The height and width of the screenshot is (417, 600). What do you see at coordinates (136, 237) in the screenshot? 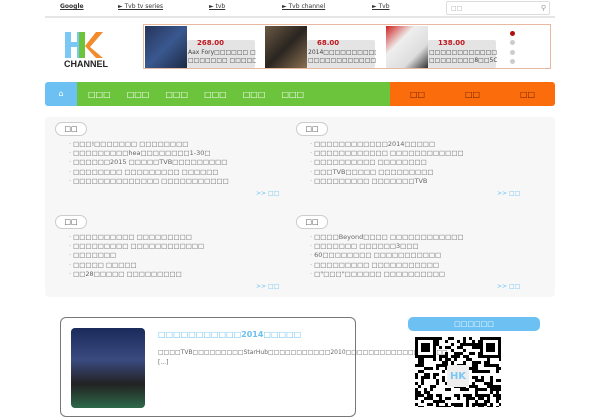
I see `list-item: □□□□□□□□□□ □□□□□□□□□` at bounding box center [136, 237].